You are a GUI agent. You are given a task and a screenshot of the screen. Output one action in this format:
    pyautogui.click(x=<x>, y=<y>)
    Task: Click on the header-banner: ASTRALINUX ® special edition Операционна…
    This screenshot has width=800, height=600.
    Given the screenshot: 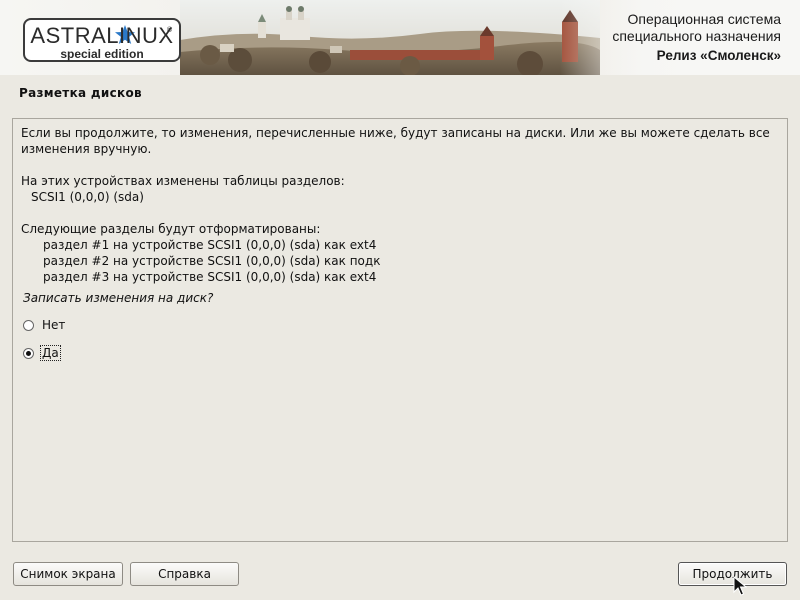 What is the action you would take?
    pyautogui.click(x=400, y=37)
    